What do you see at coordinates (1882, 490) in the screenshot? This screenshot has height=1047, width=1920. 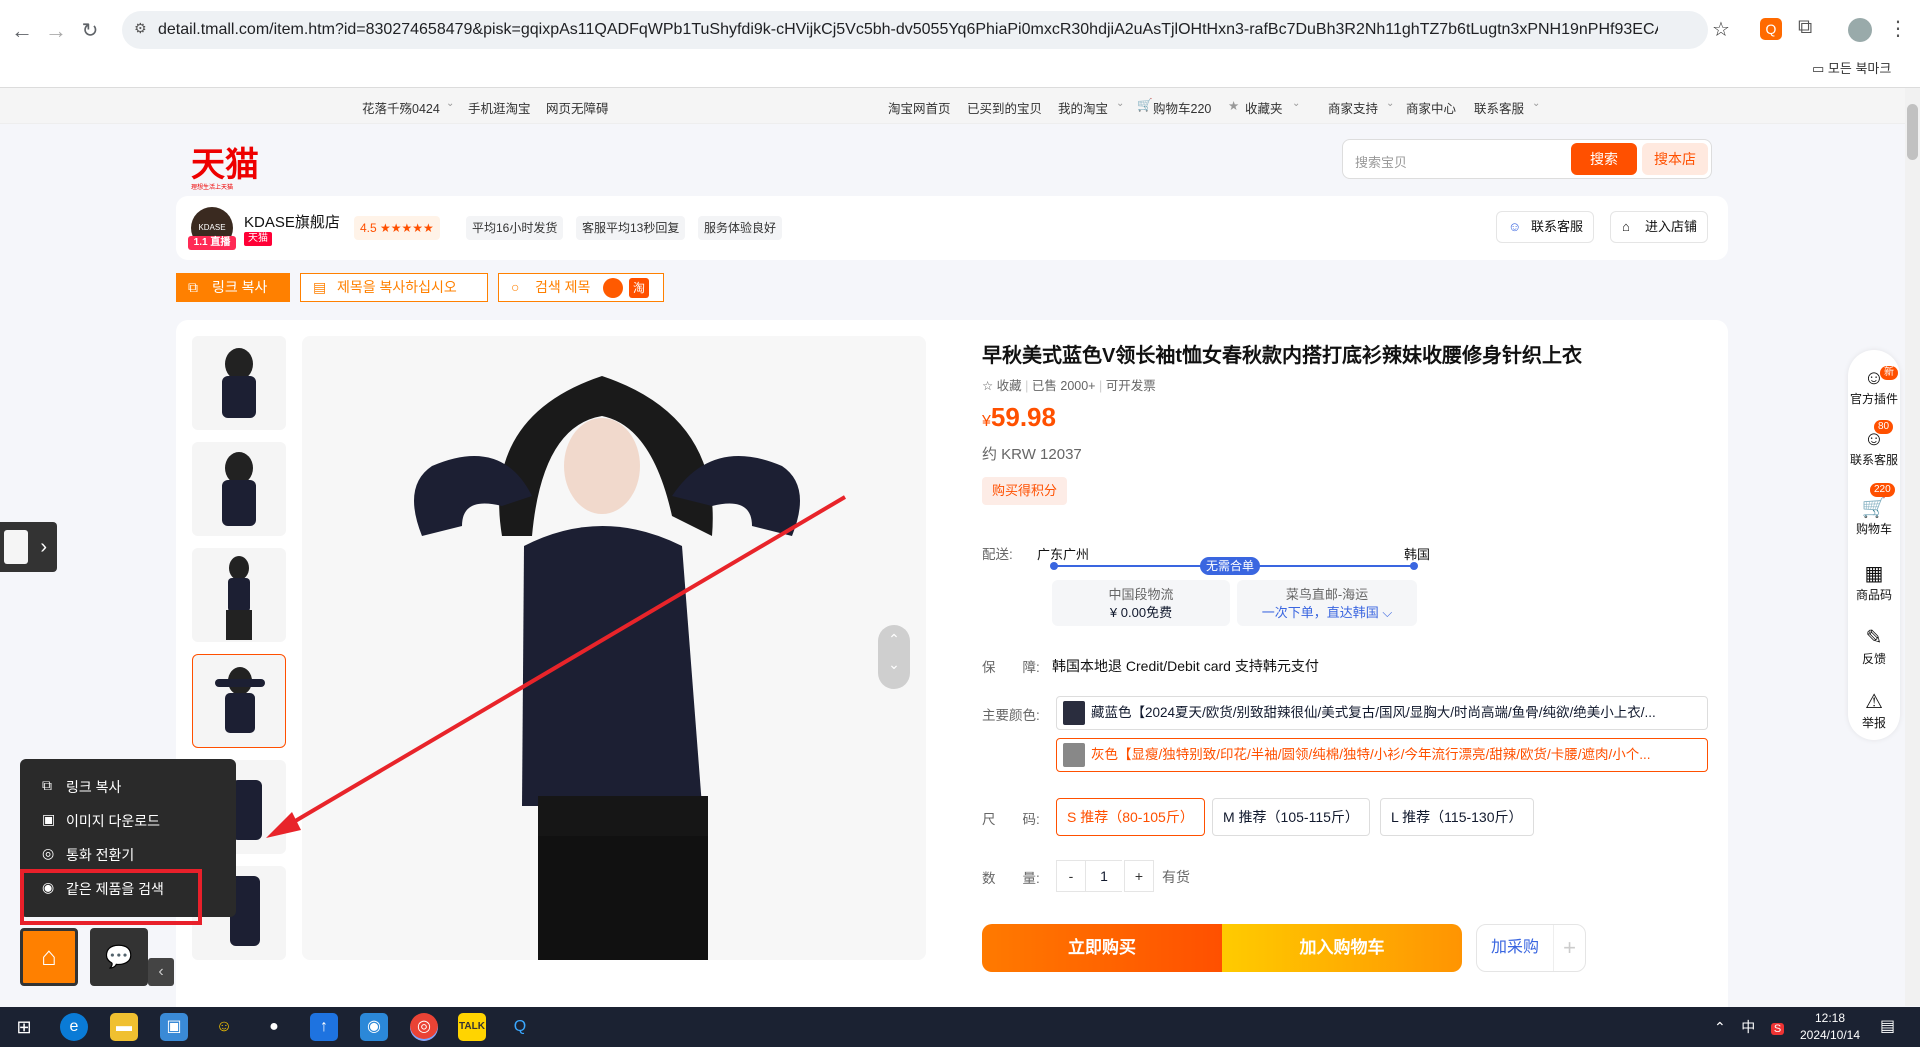 I see `cart-badge: 220` at bounding box center [1882, 490].